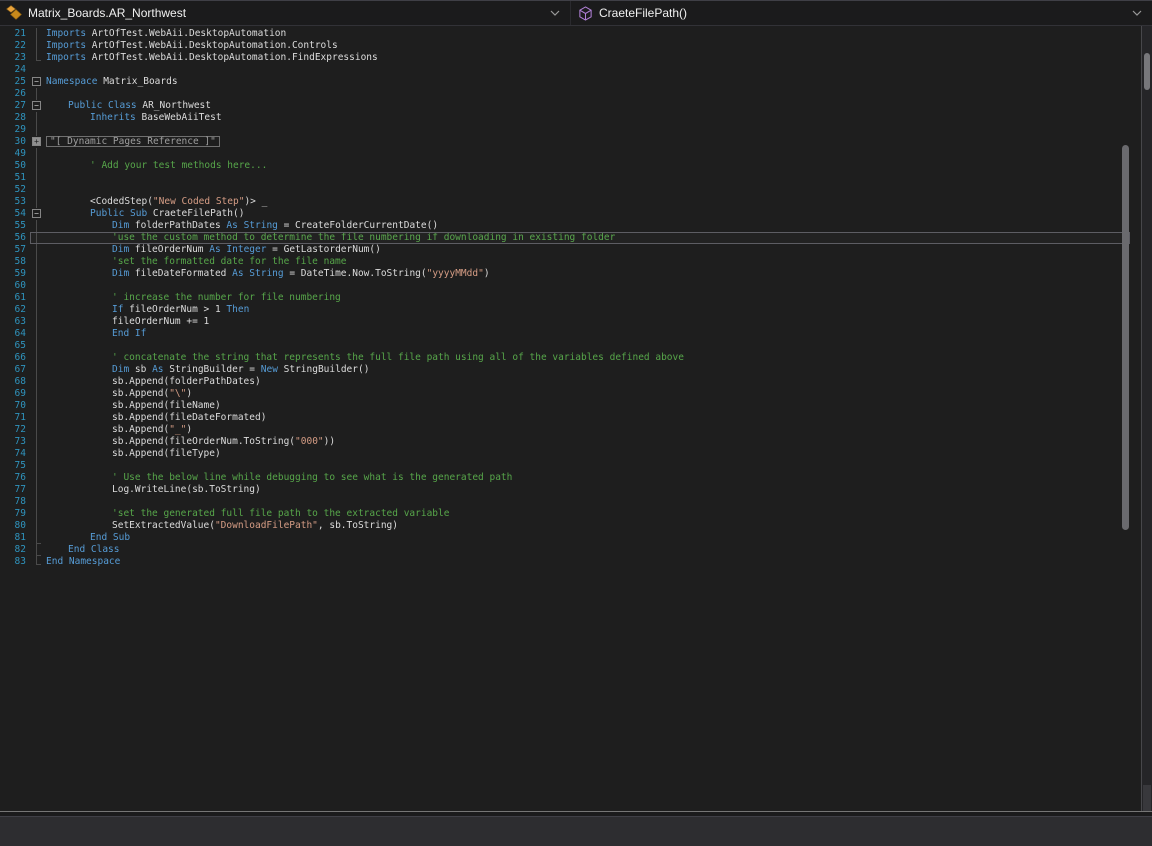 This screenshot has height=846, width=1152. What do you see at coordinates (14, 430) in the screenshot?
I see `line-number: 72` at bounding box center [14, 430].